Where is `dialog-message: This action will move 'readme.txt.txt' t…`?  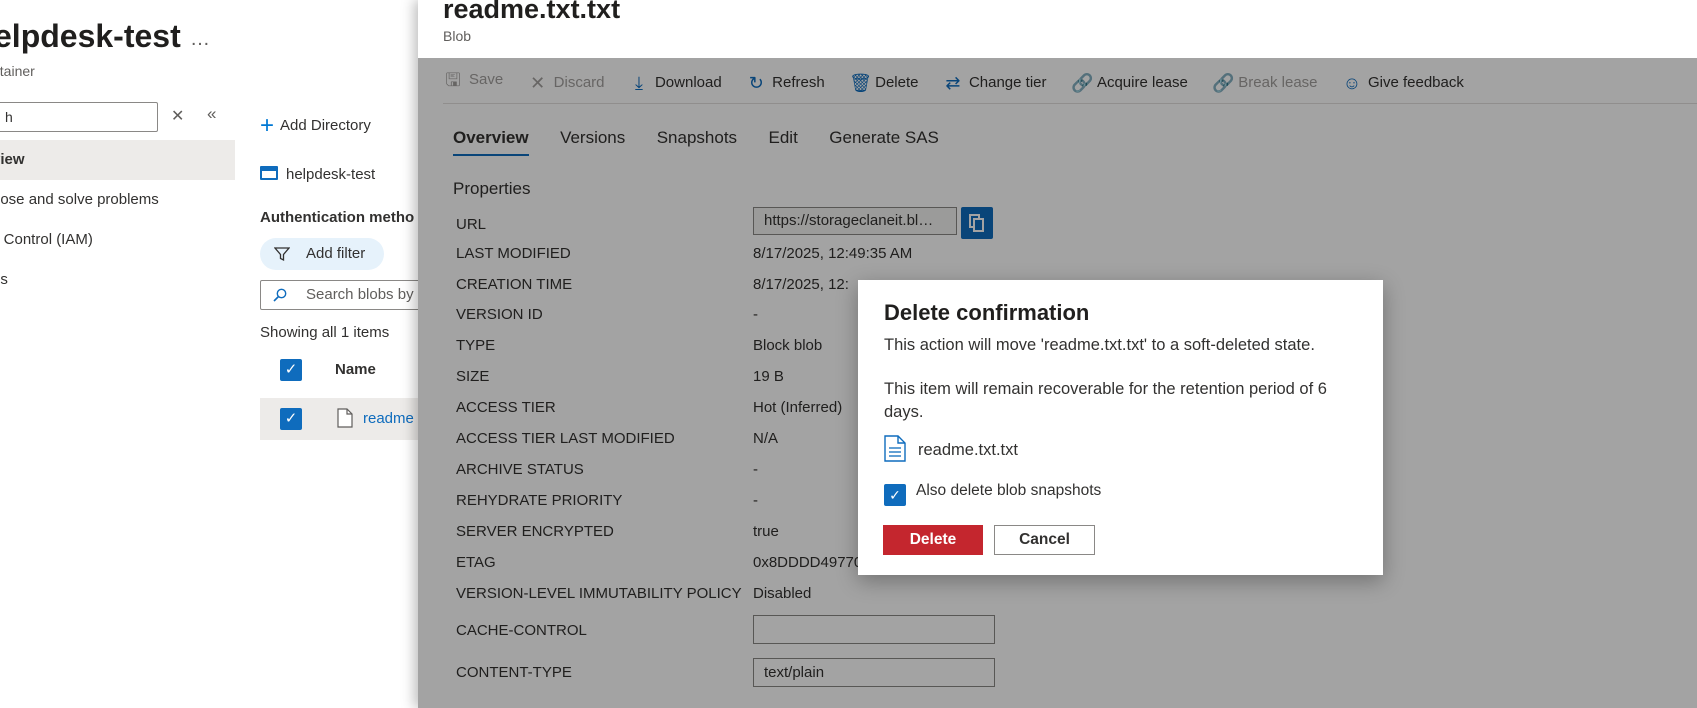 dialog-message: This action will move 'readme.txt.txt' t… is located at coordinates (1099, 345).